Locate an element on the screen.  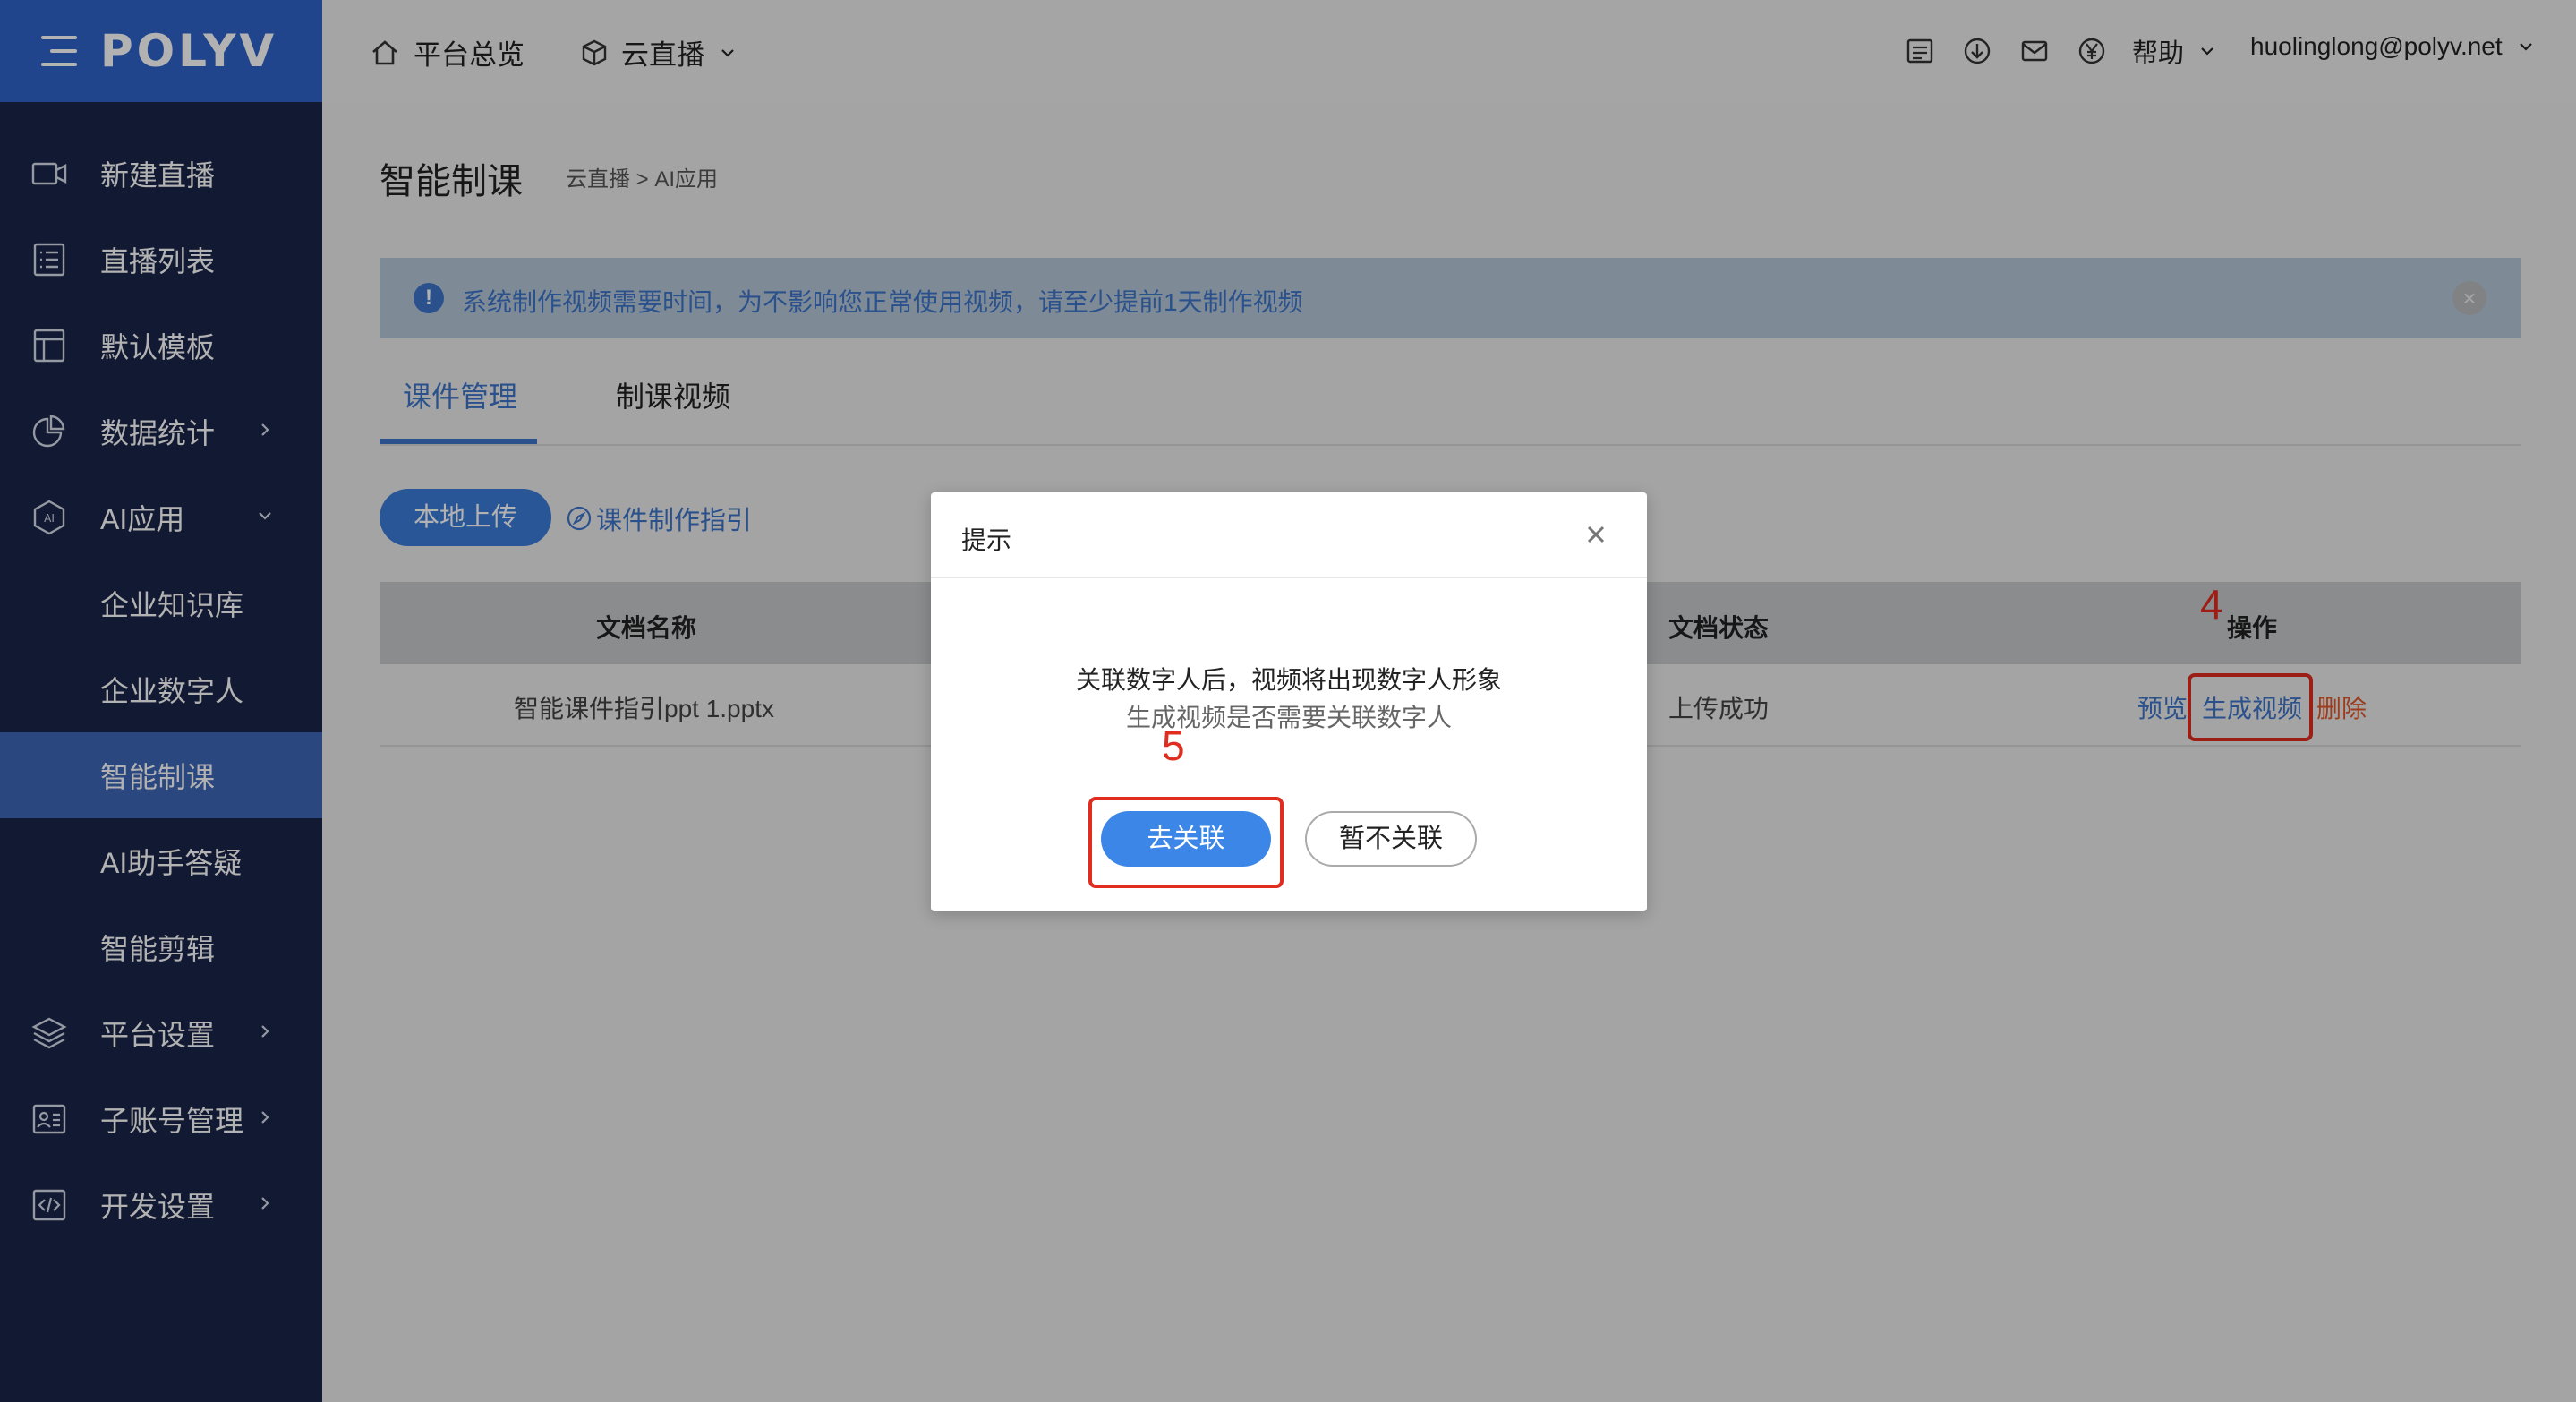
skip-link-button: 暂不关联 is located at coordinates (1391, 839).